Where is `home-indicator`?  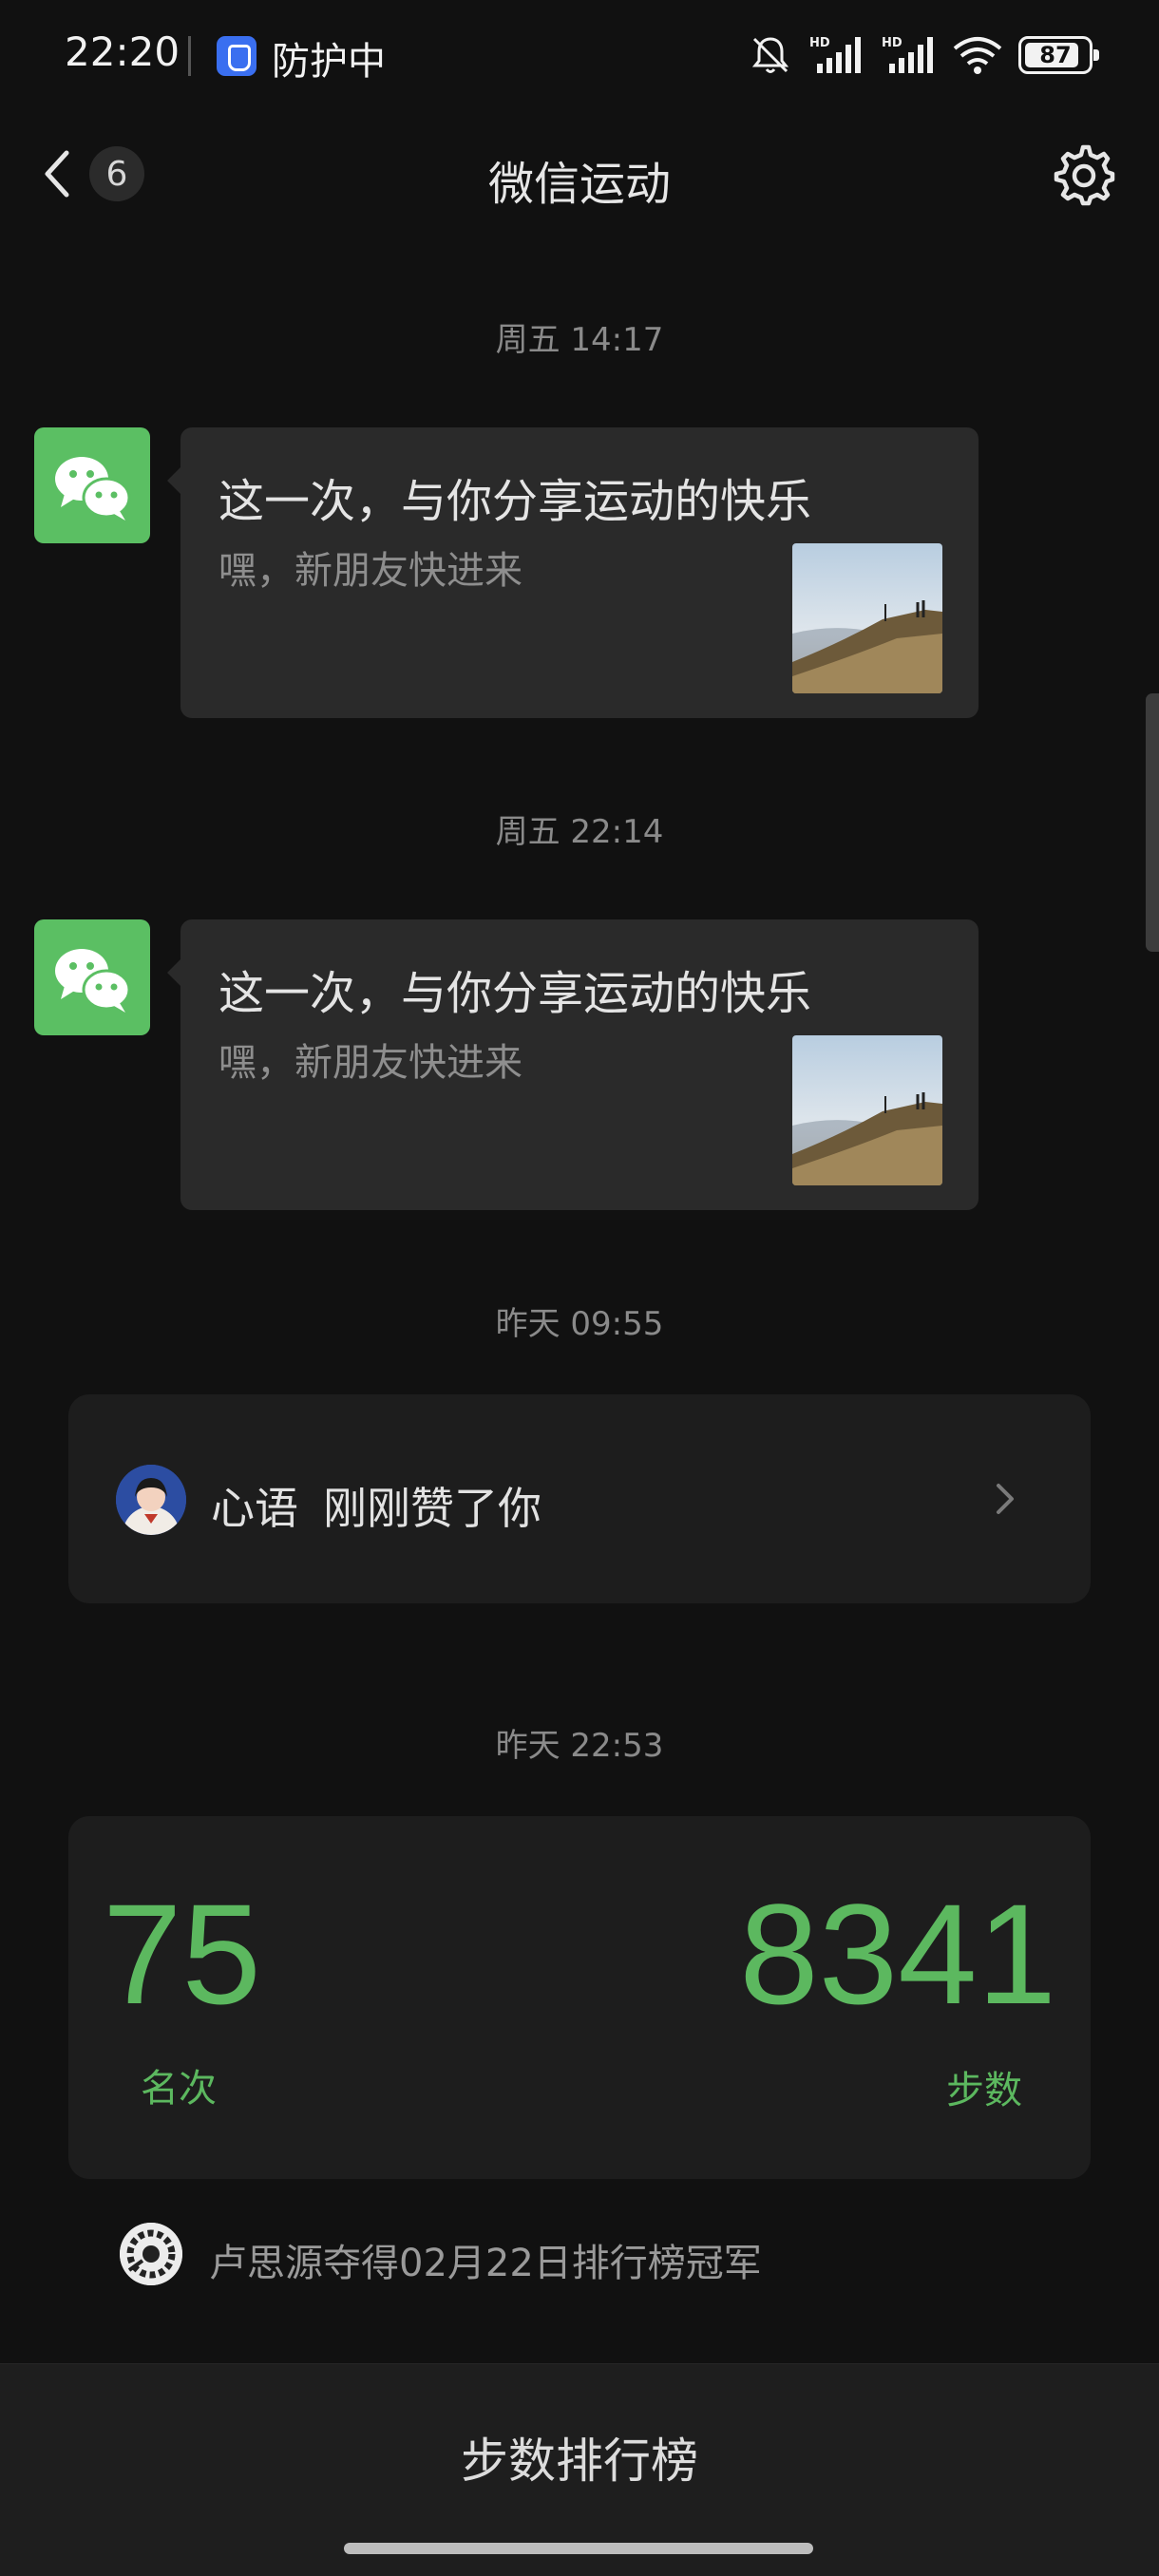 home-indicator is located at coordinates (578, 2548).